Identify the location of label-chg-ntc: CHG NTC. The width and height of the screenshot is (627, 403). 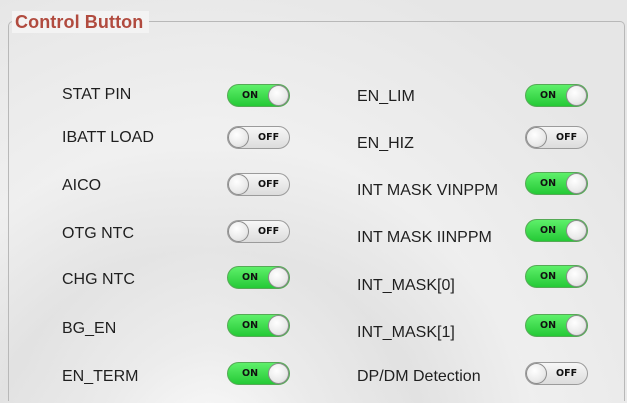
(98, 279).